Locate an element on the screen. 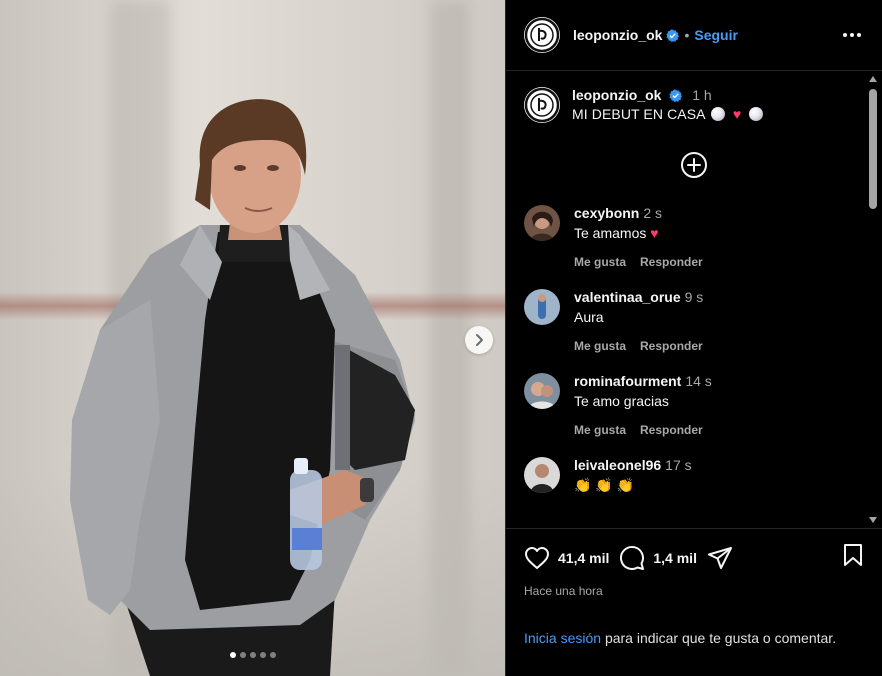 The width and height of the screenshot is (882, 676). triangle-up-icon is located at coordinates (873, 79).